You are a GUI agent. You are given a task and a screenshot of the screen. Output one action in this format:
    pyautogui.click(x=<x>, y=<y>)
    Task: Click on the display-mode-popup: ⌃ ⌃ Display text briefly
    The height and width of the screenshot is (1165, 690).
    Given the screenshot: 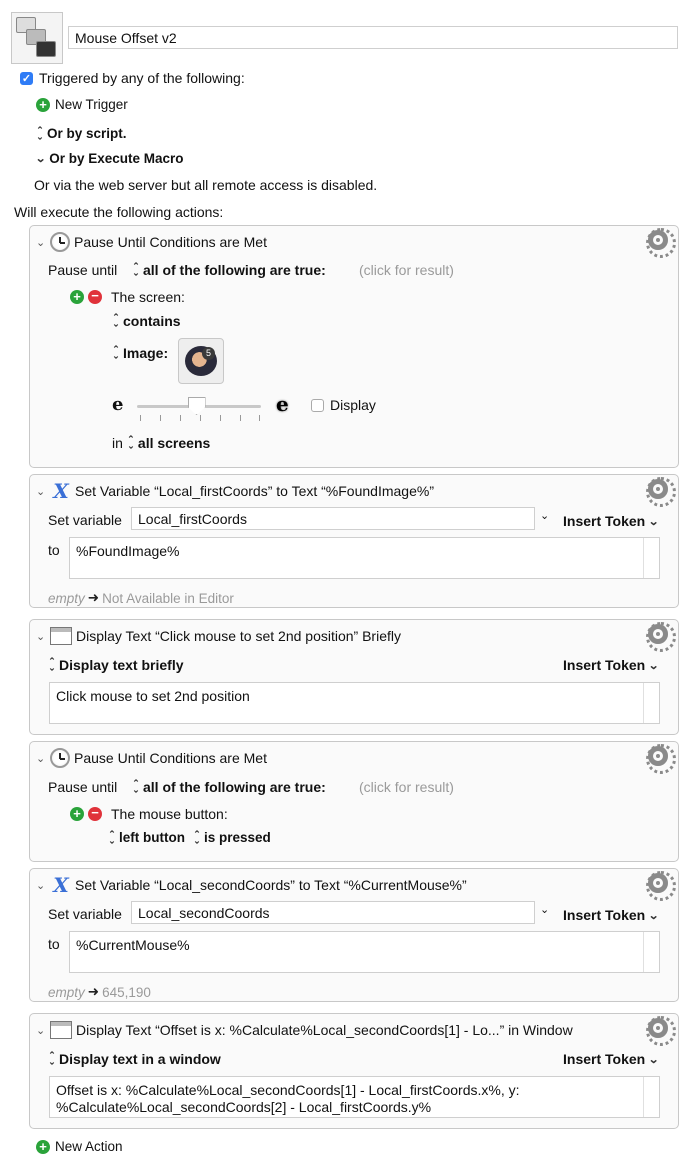 What is the action you would take?
    pyautogui.click(x=115, y=665)
    